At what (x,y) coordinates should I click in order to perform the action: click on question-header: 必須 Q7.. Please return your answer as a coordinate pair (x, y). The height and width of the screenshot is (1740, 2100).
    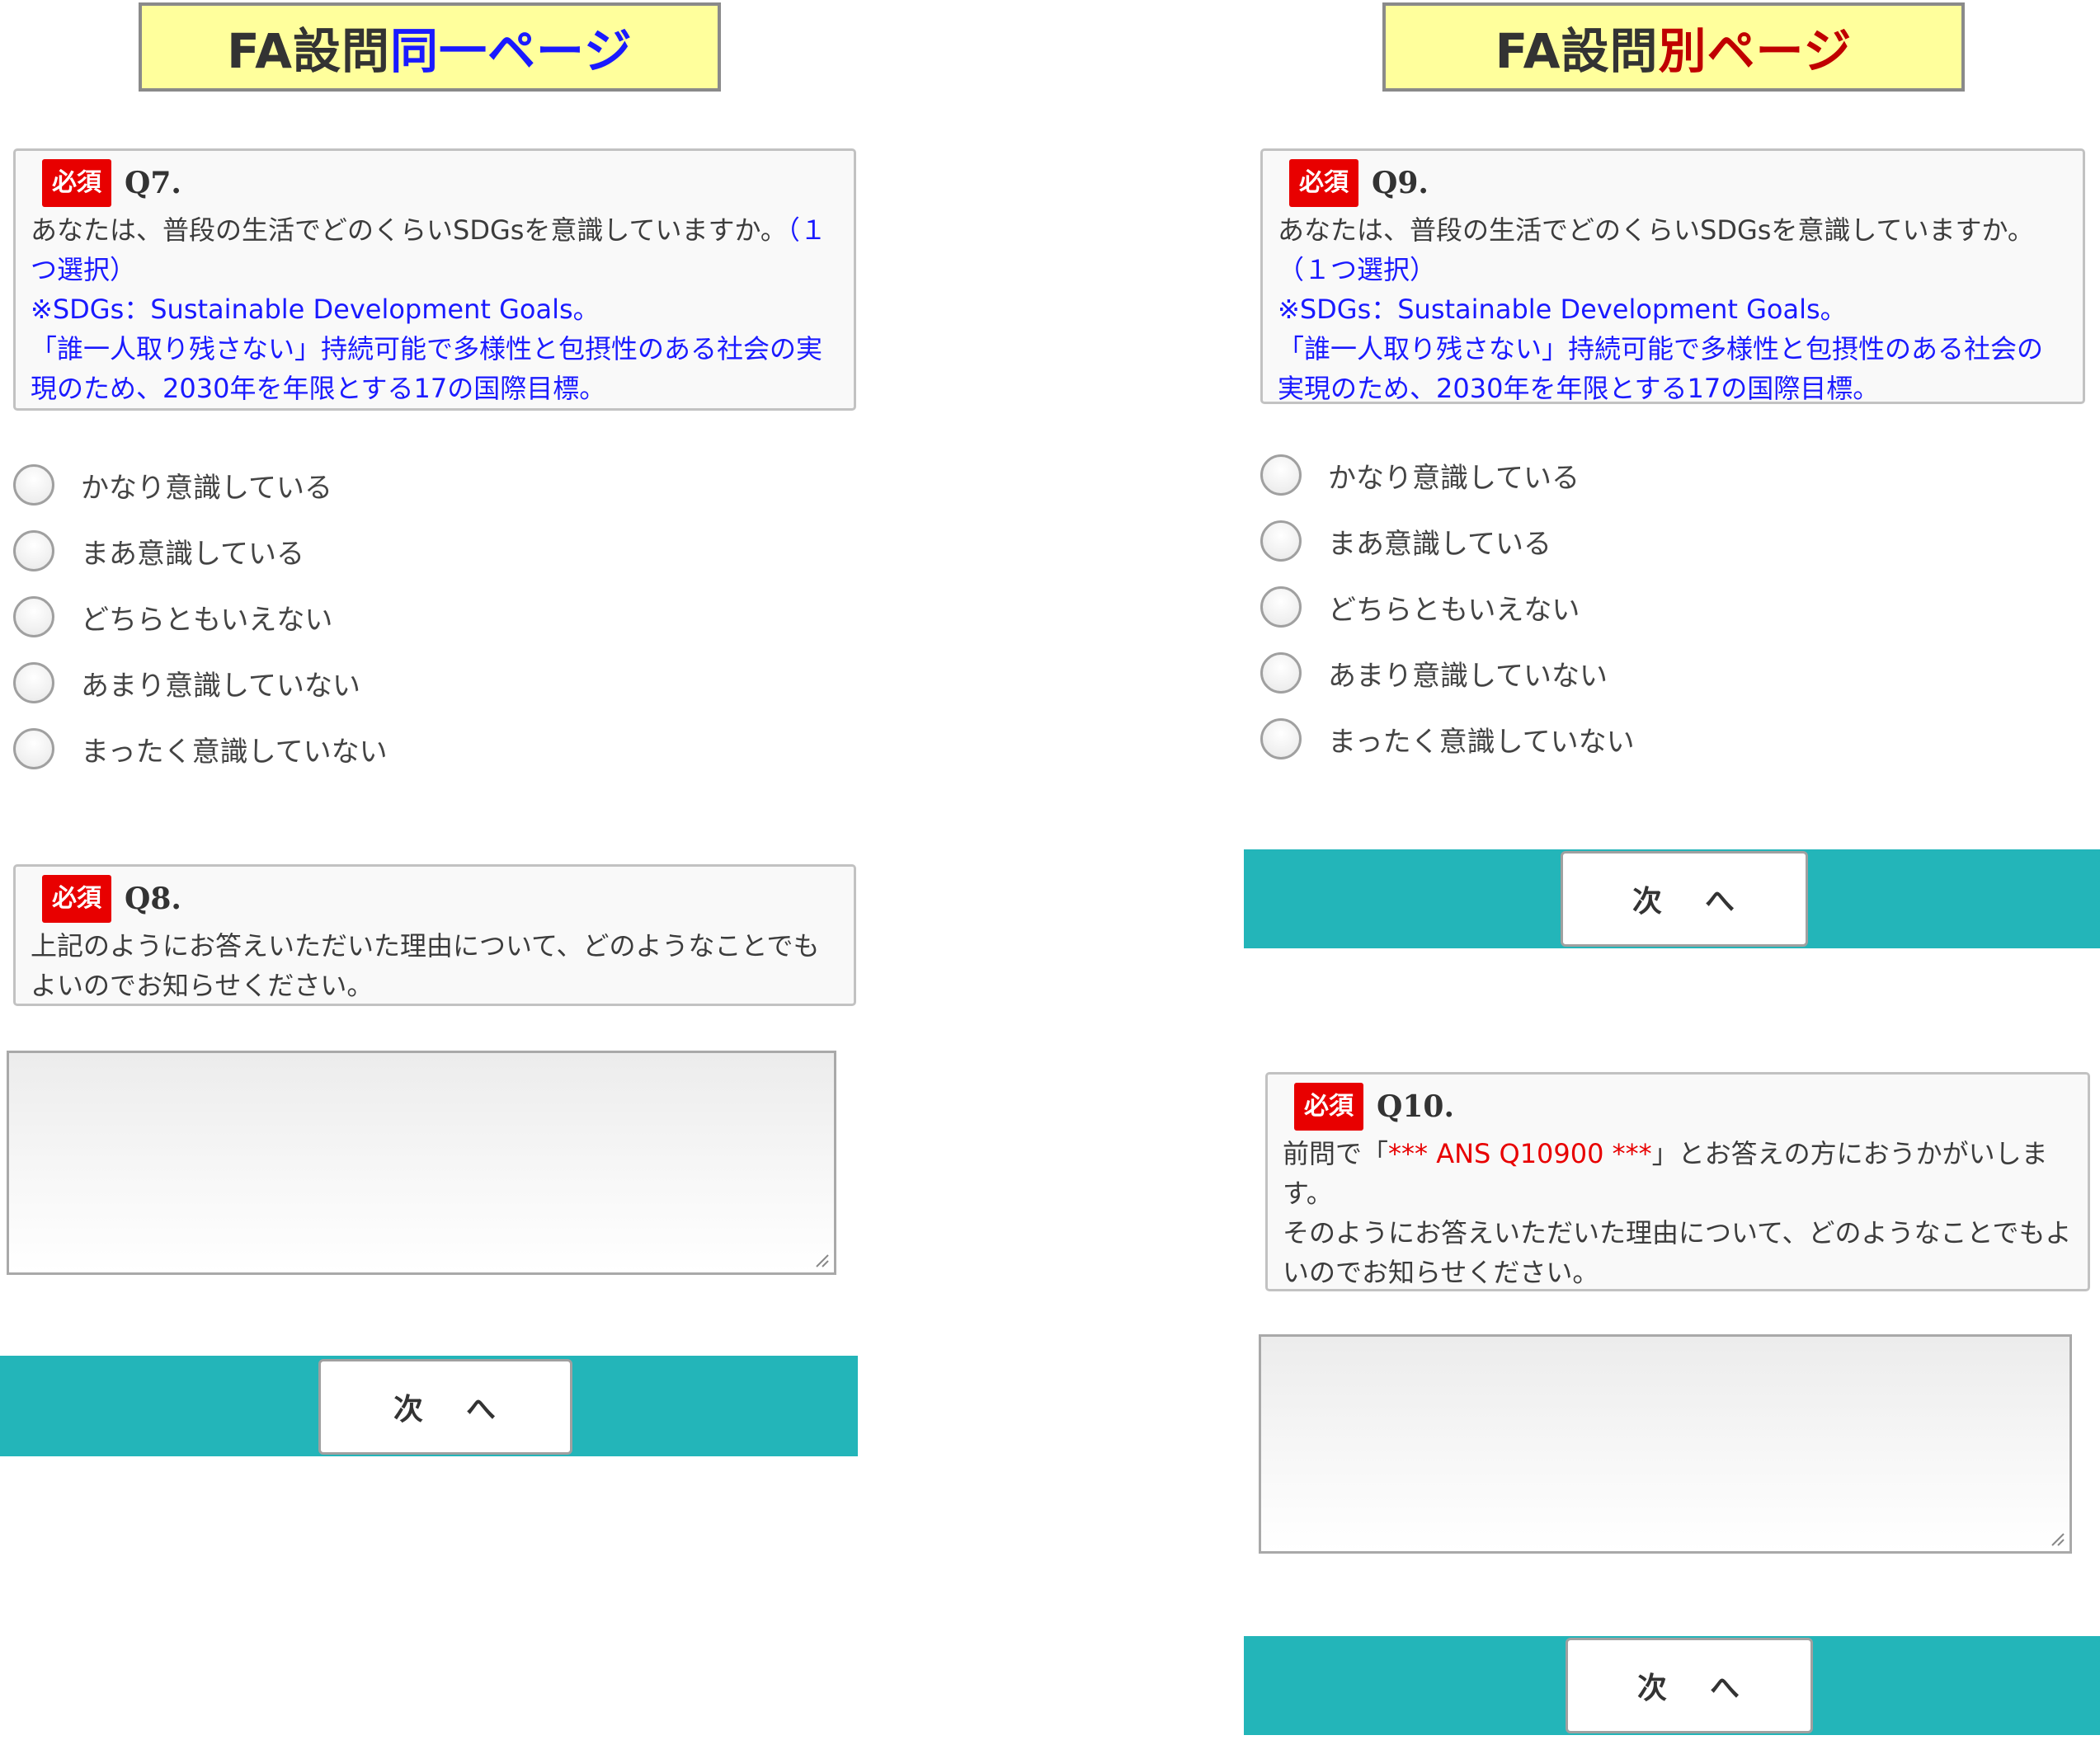
    Looking at the image, I should click on (435, 183).